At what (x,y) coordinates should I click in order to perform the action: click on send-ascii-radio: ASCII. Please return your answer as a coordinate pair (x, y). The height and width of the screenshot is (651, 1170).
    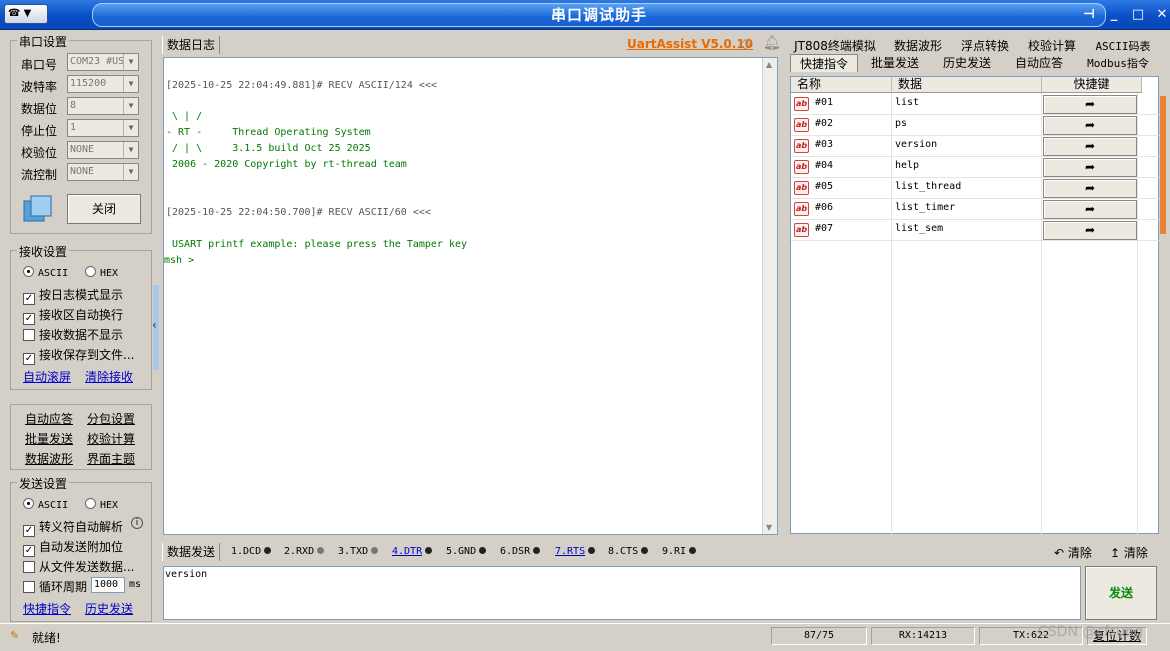
    Looking at the image, I should click on (45, 504).